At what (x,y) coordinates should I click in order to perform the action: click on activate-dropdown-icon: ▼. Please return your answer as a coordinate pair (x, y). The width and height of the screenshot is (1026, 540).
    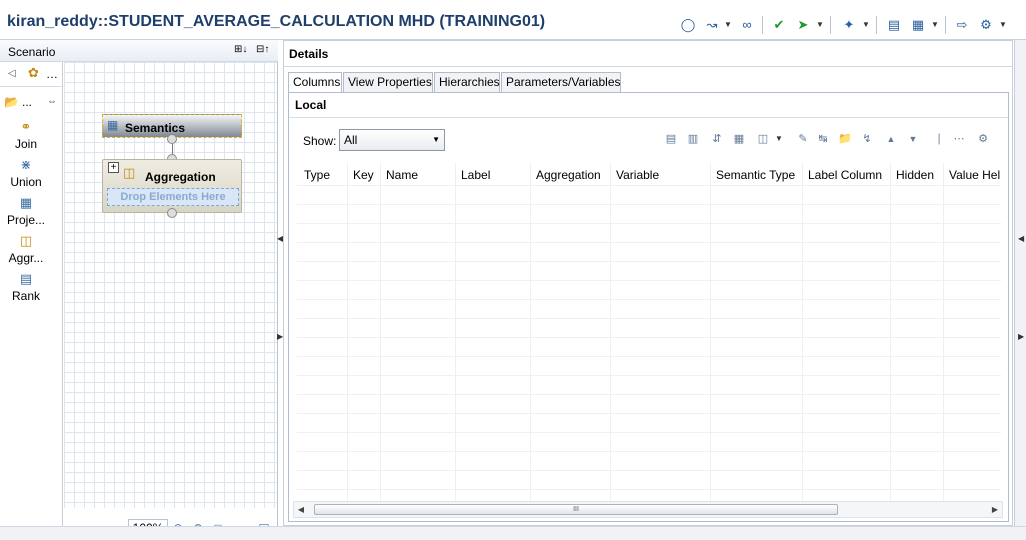
    Looking at the image, I should click on (820, 25).